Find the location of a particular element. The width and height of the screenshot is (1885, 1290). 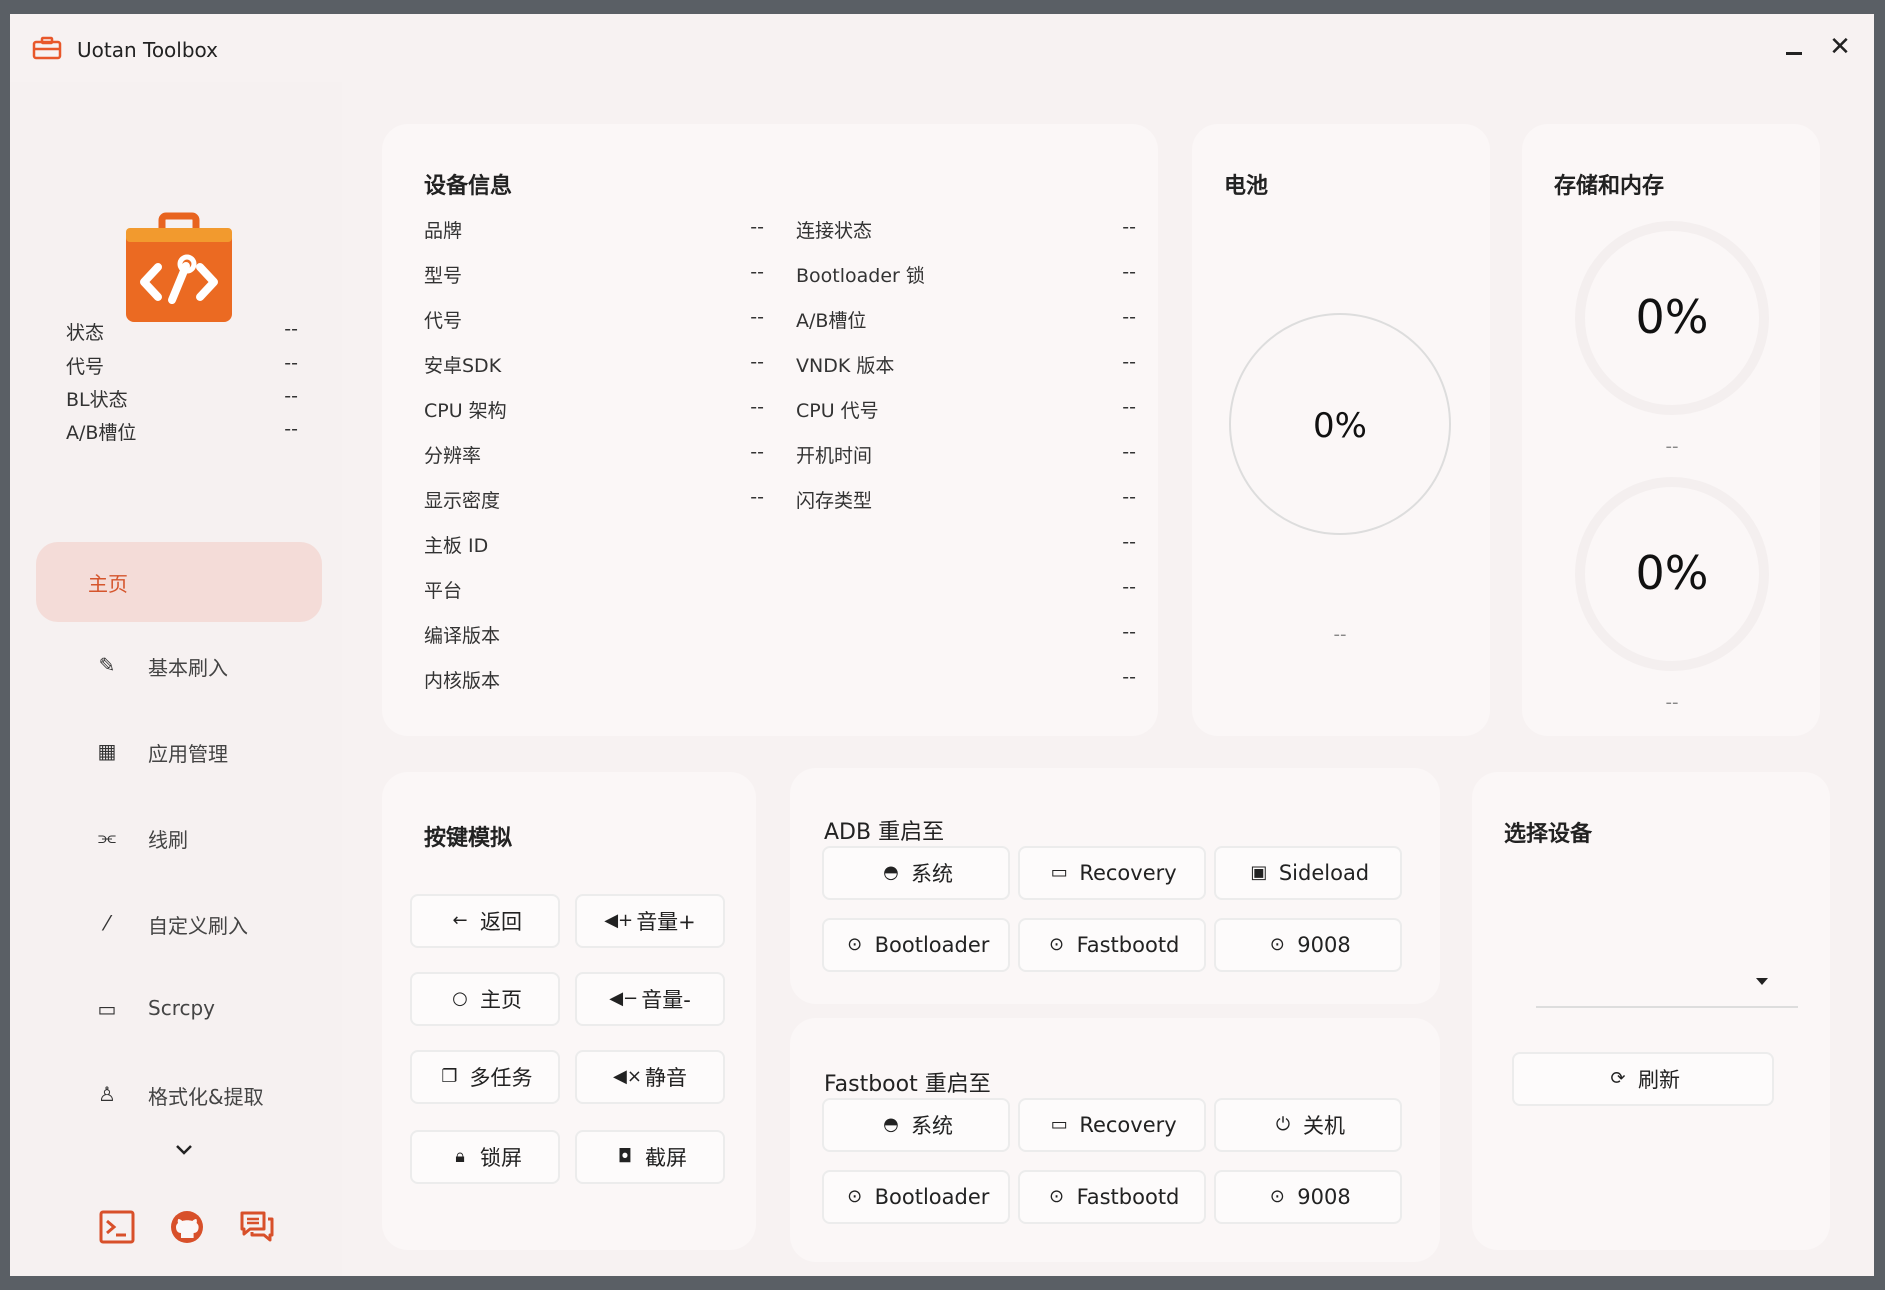

flash-icon: ✎ is located at coordinates (107, 665).